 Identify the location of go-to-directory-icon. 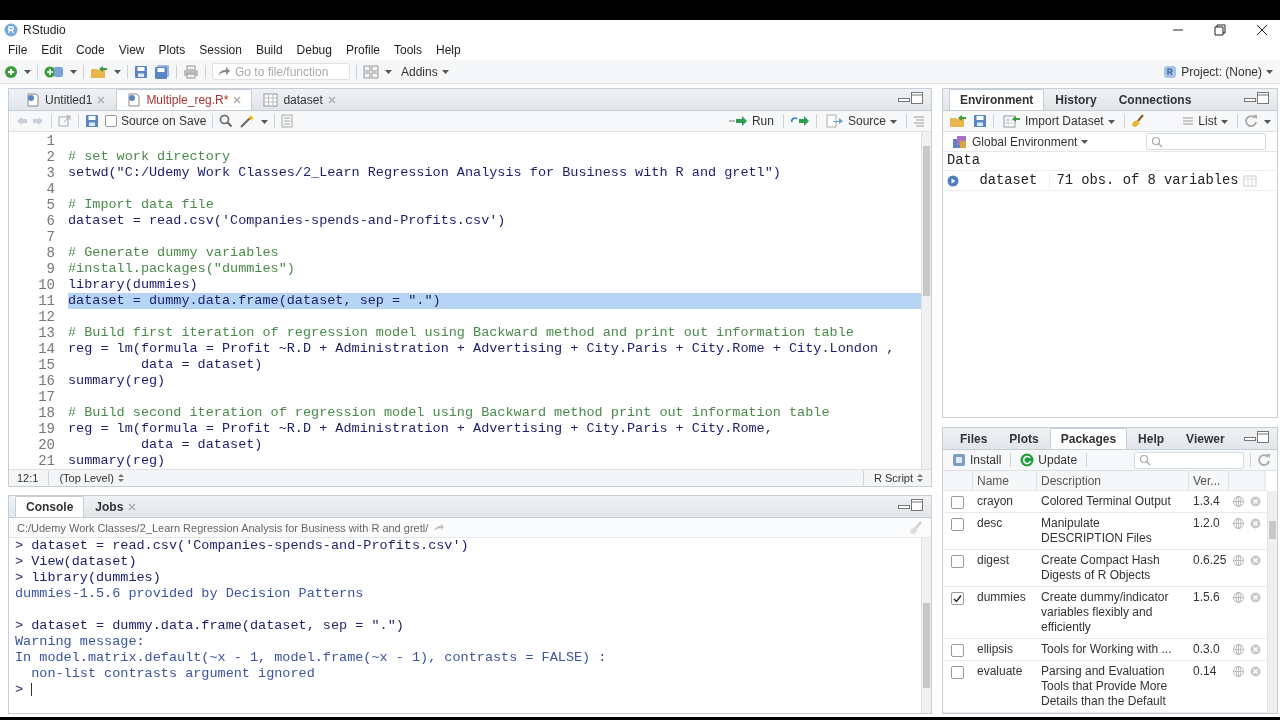
(439, 527).